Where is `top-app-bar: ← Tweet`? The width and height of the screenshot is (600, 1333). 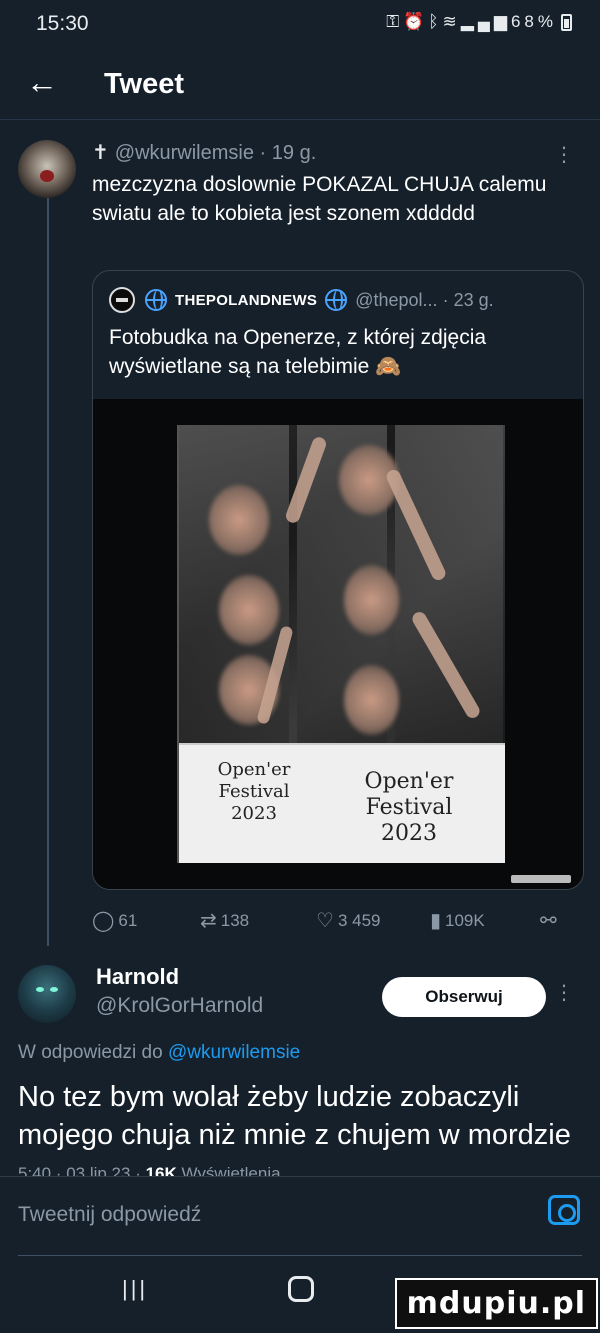
top-app-bar: ← Tweet is located at coordinates (300, 86).